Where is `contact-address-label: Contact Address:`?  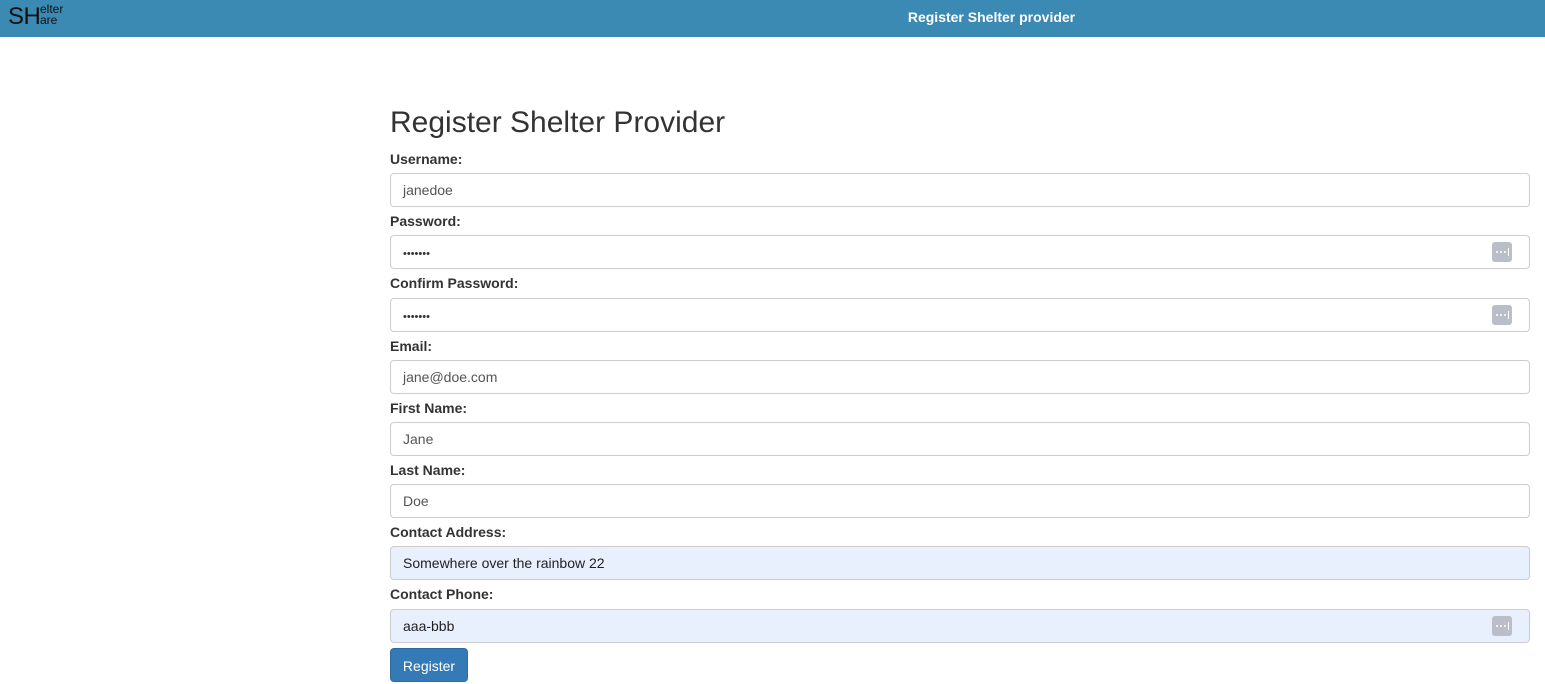
contact-address-label: Contact Address: is located at coordinates (448, 532).